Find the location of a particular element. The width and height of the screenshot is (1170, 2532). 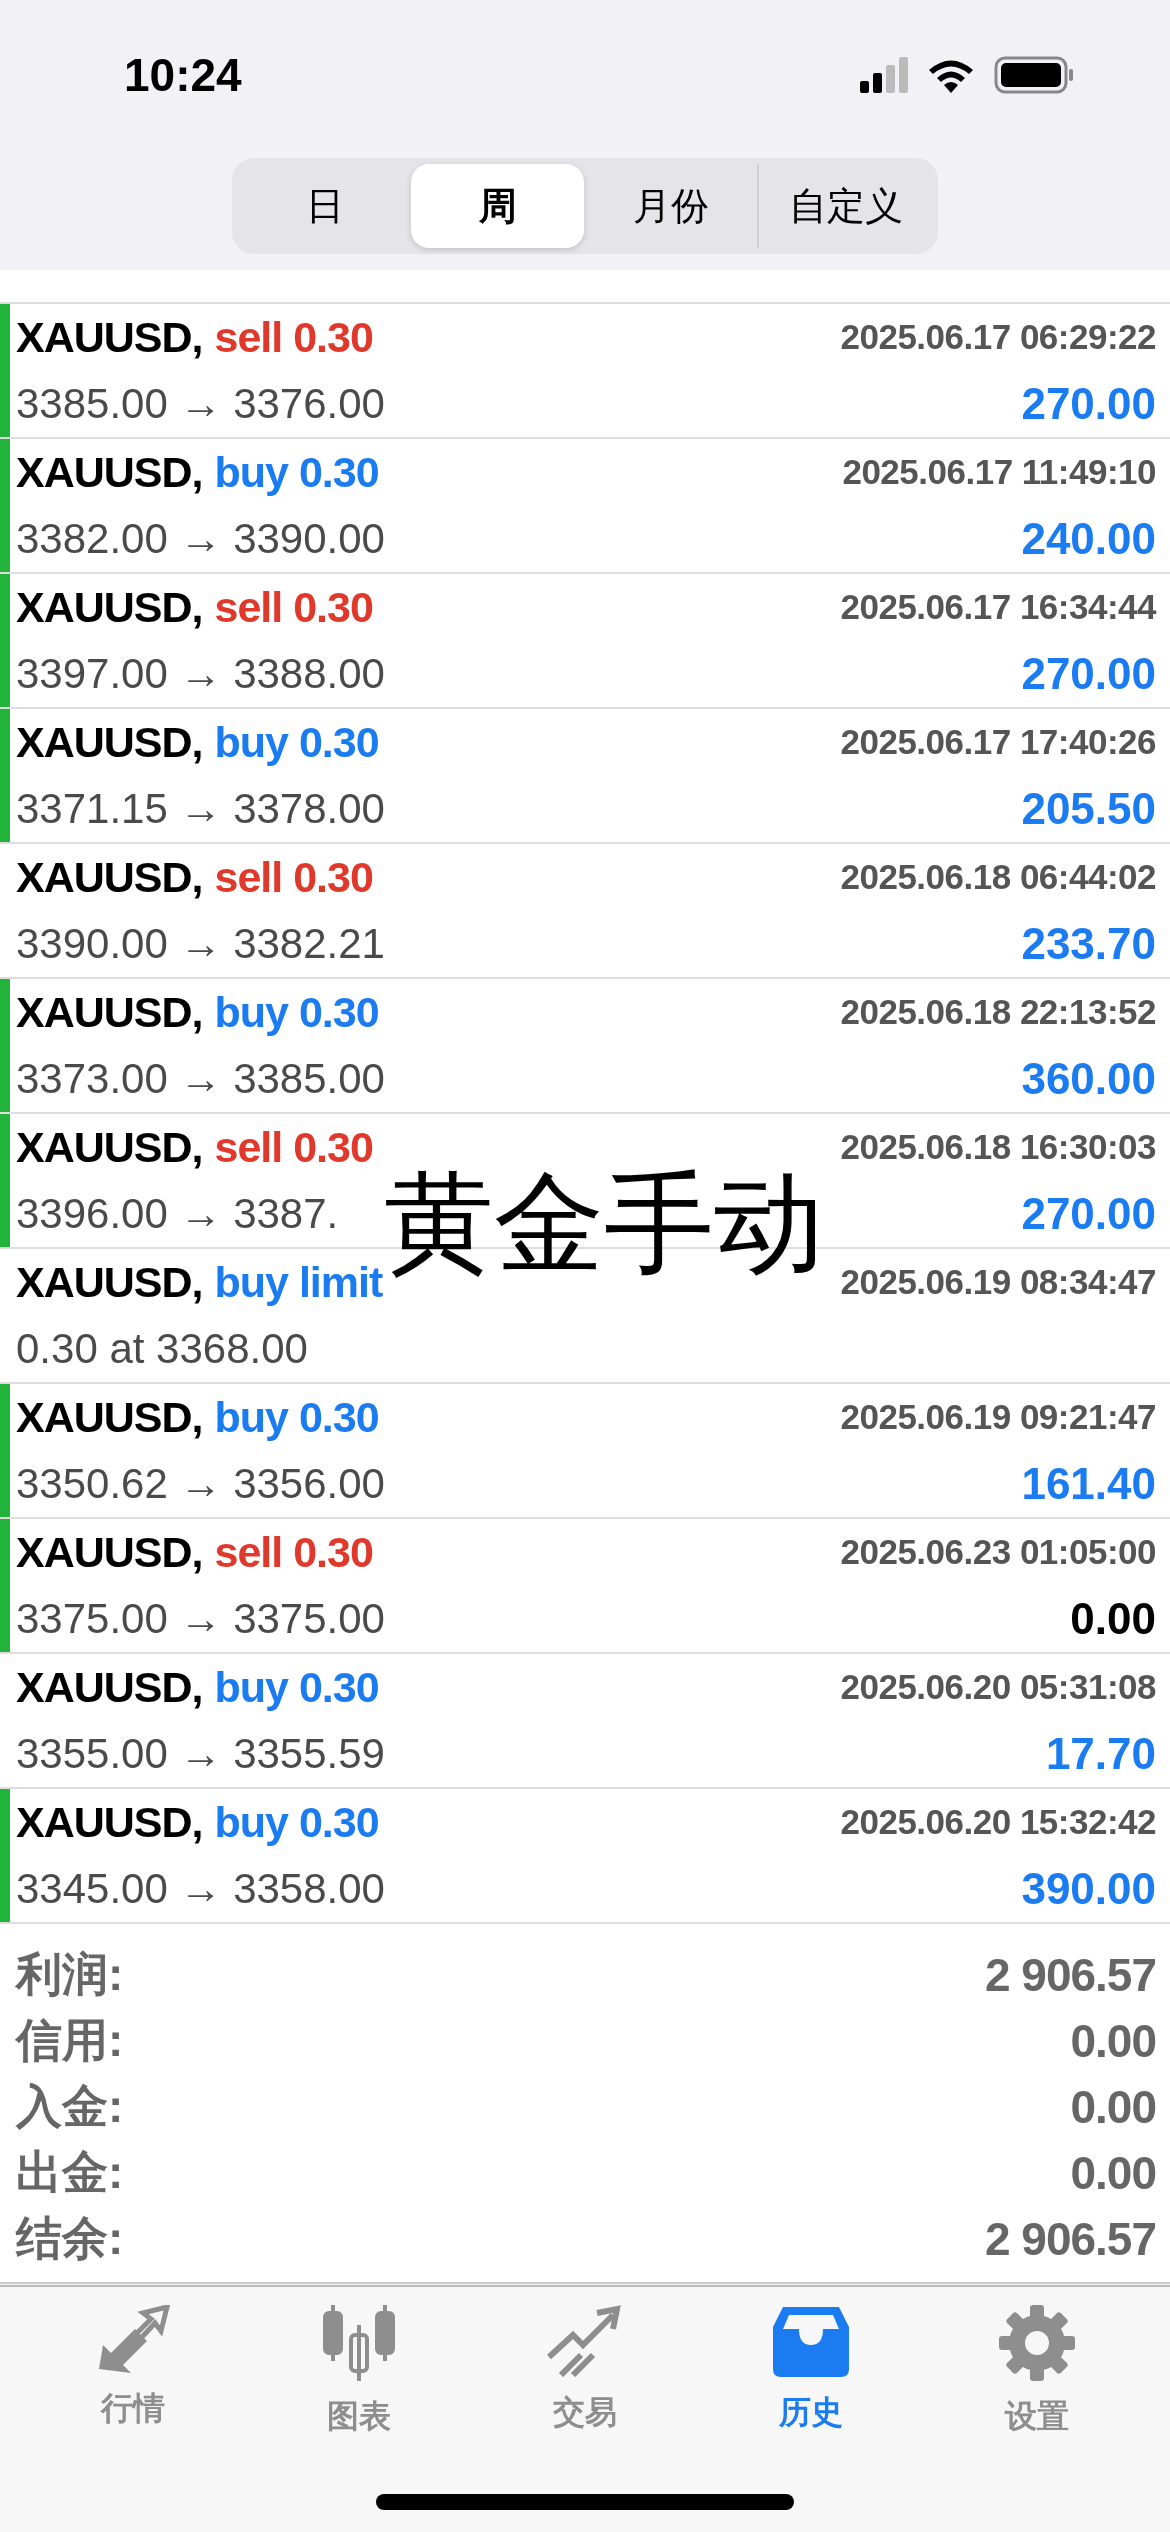

deal-time: 2025.06.17 16:34:44 is located at coordinates (998, 607).